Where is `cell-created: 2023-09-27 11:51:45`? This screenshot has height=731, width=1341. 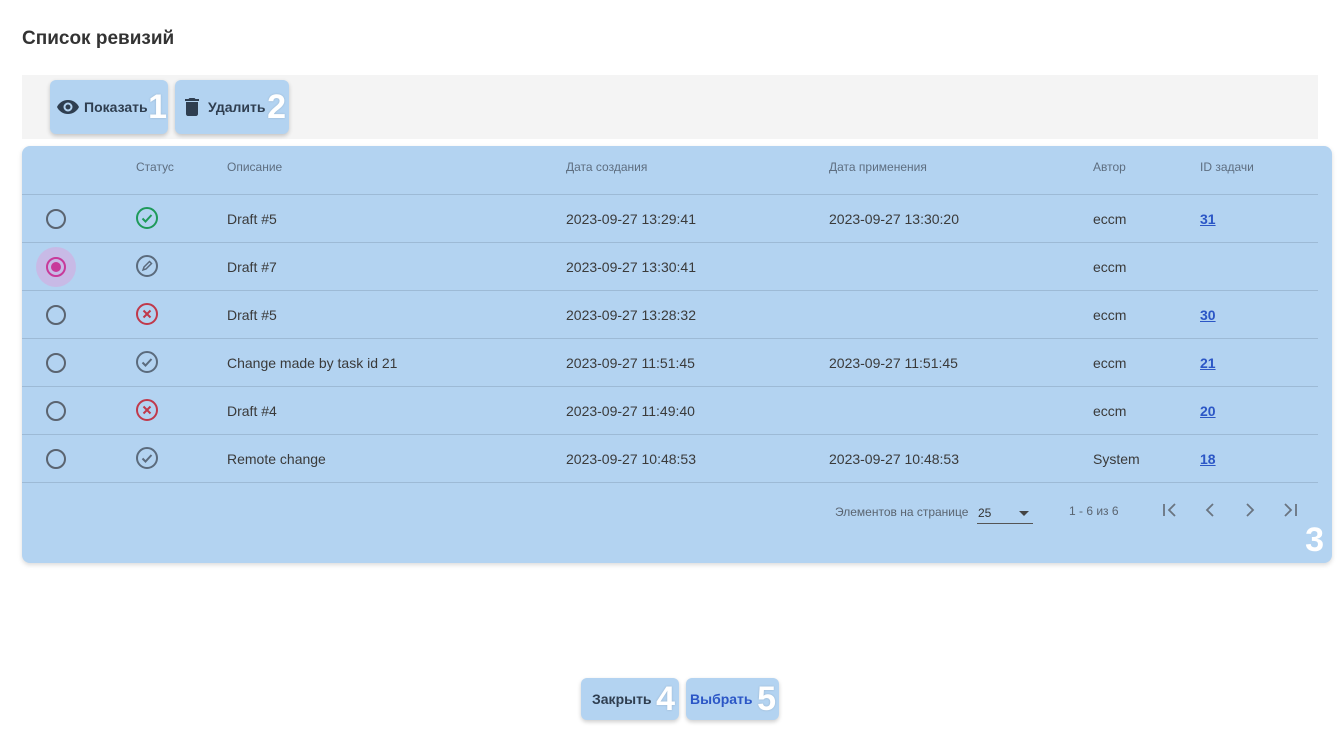
cell-created: 2023-09-27 11:51:45 is located at coordinates (630, 363).